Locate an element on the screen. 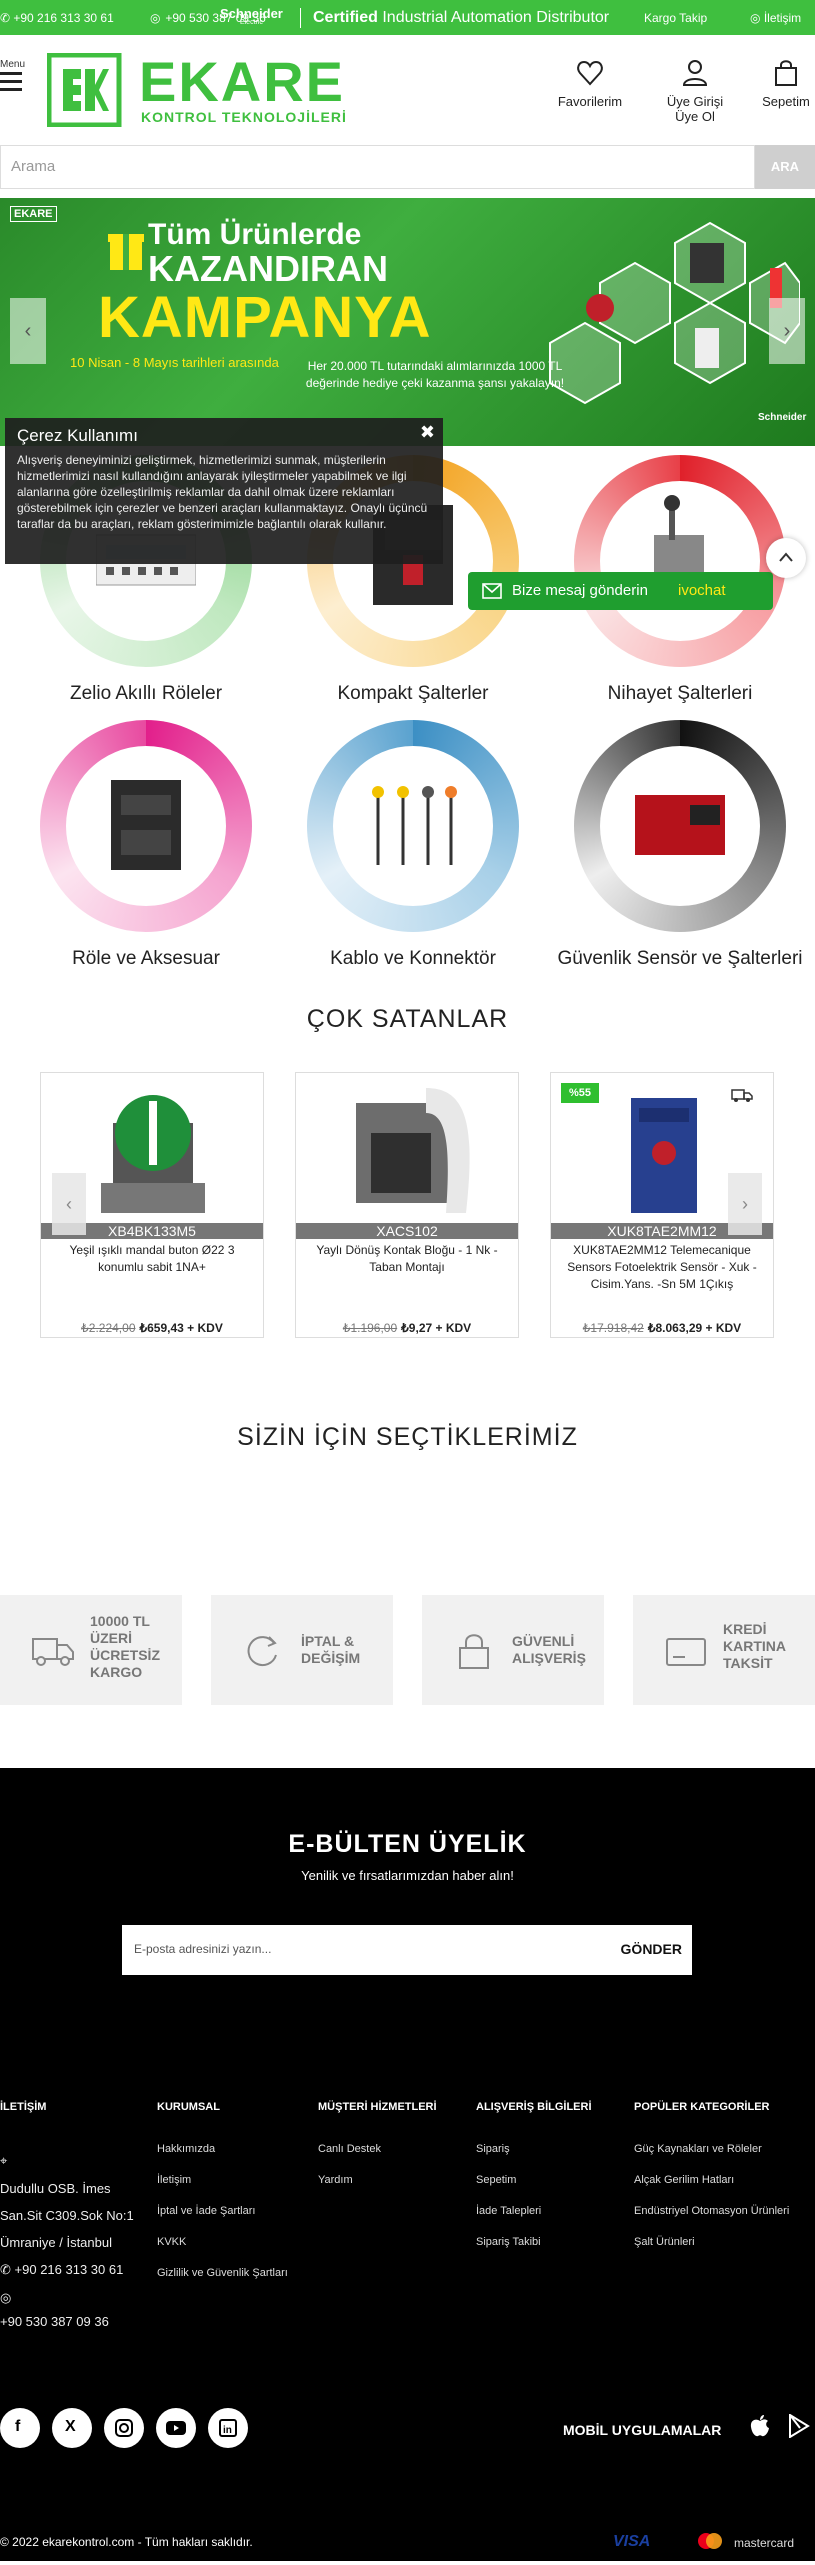 Image resolution: width=815 pixels, height=2565 pixels. chevron-up-icon is located at coordinates (786, 557).